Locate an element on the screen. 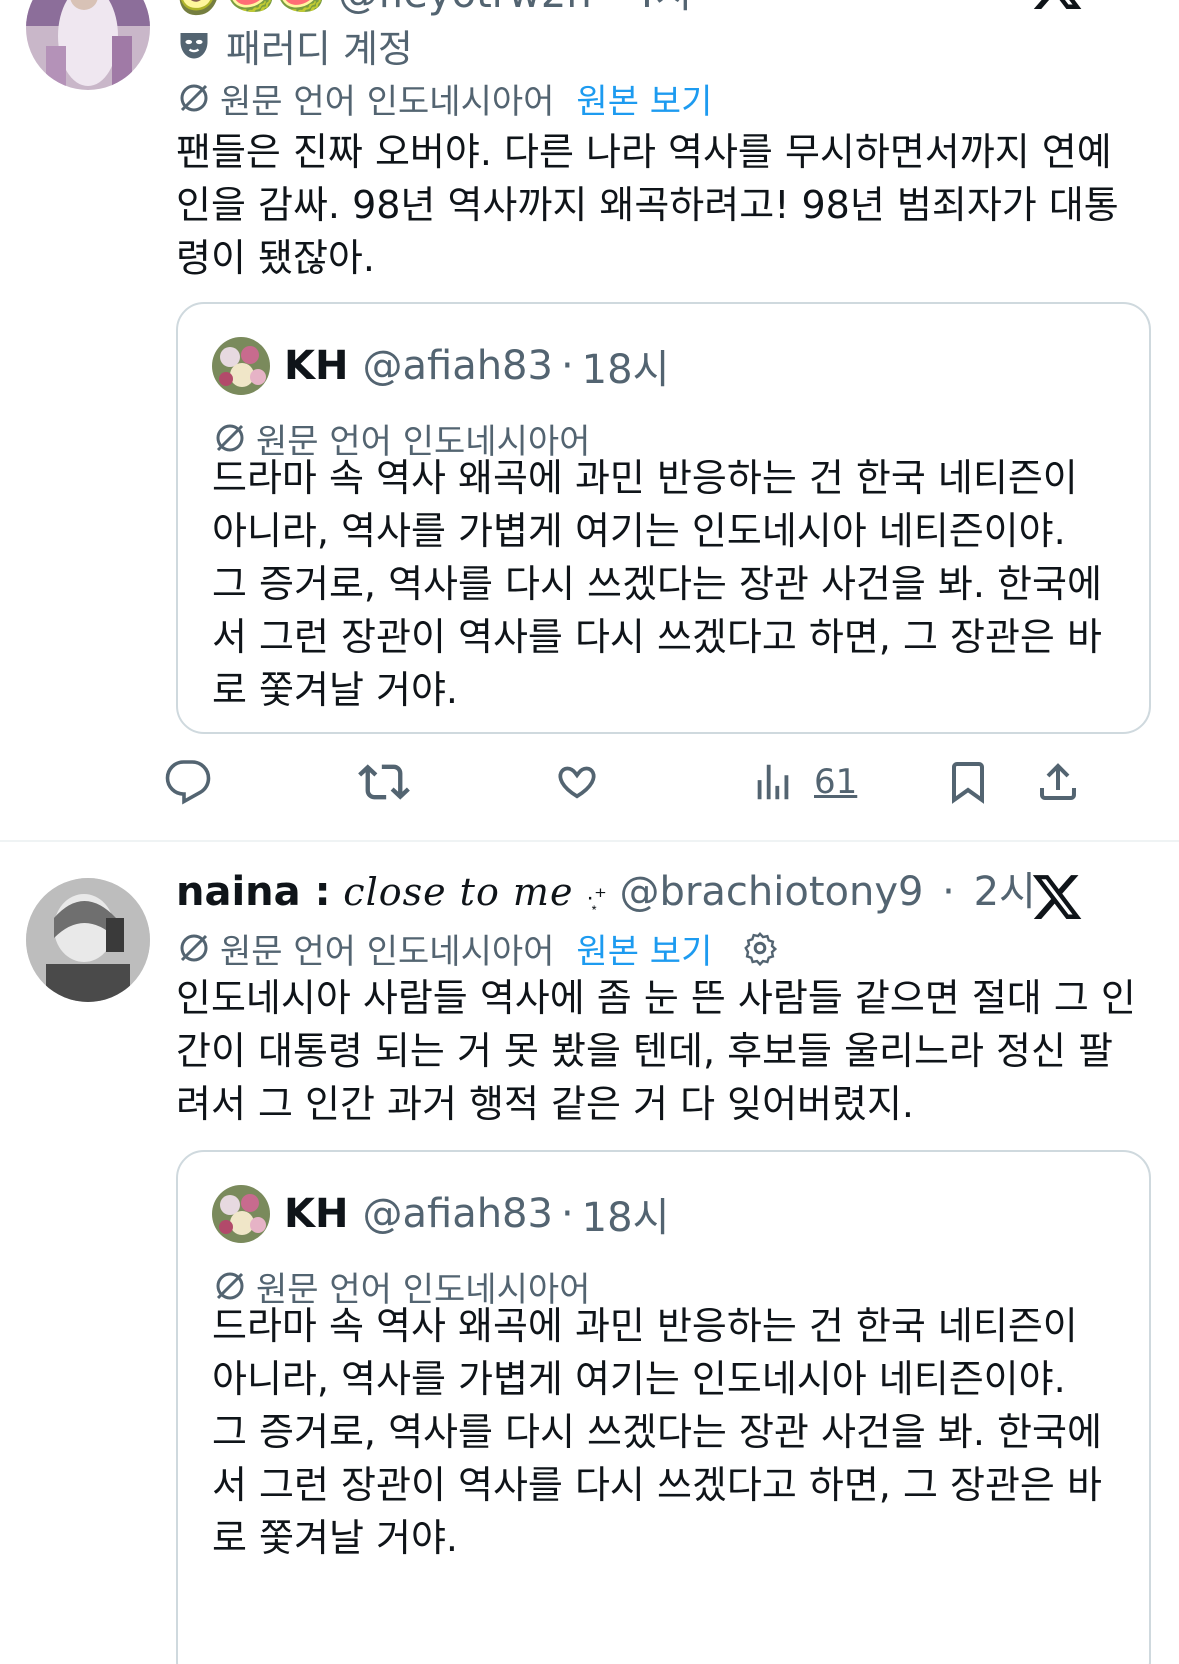 The width and height of the screenshot is (1179, 1664). like-button is located at coordinates (577, 782).